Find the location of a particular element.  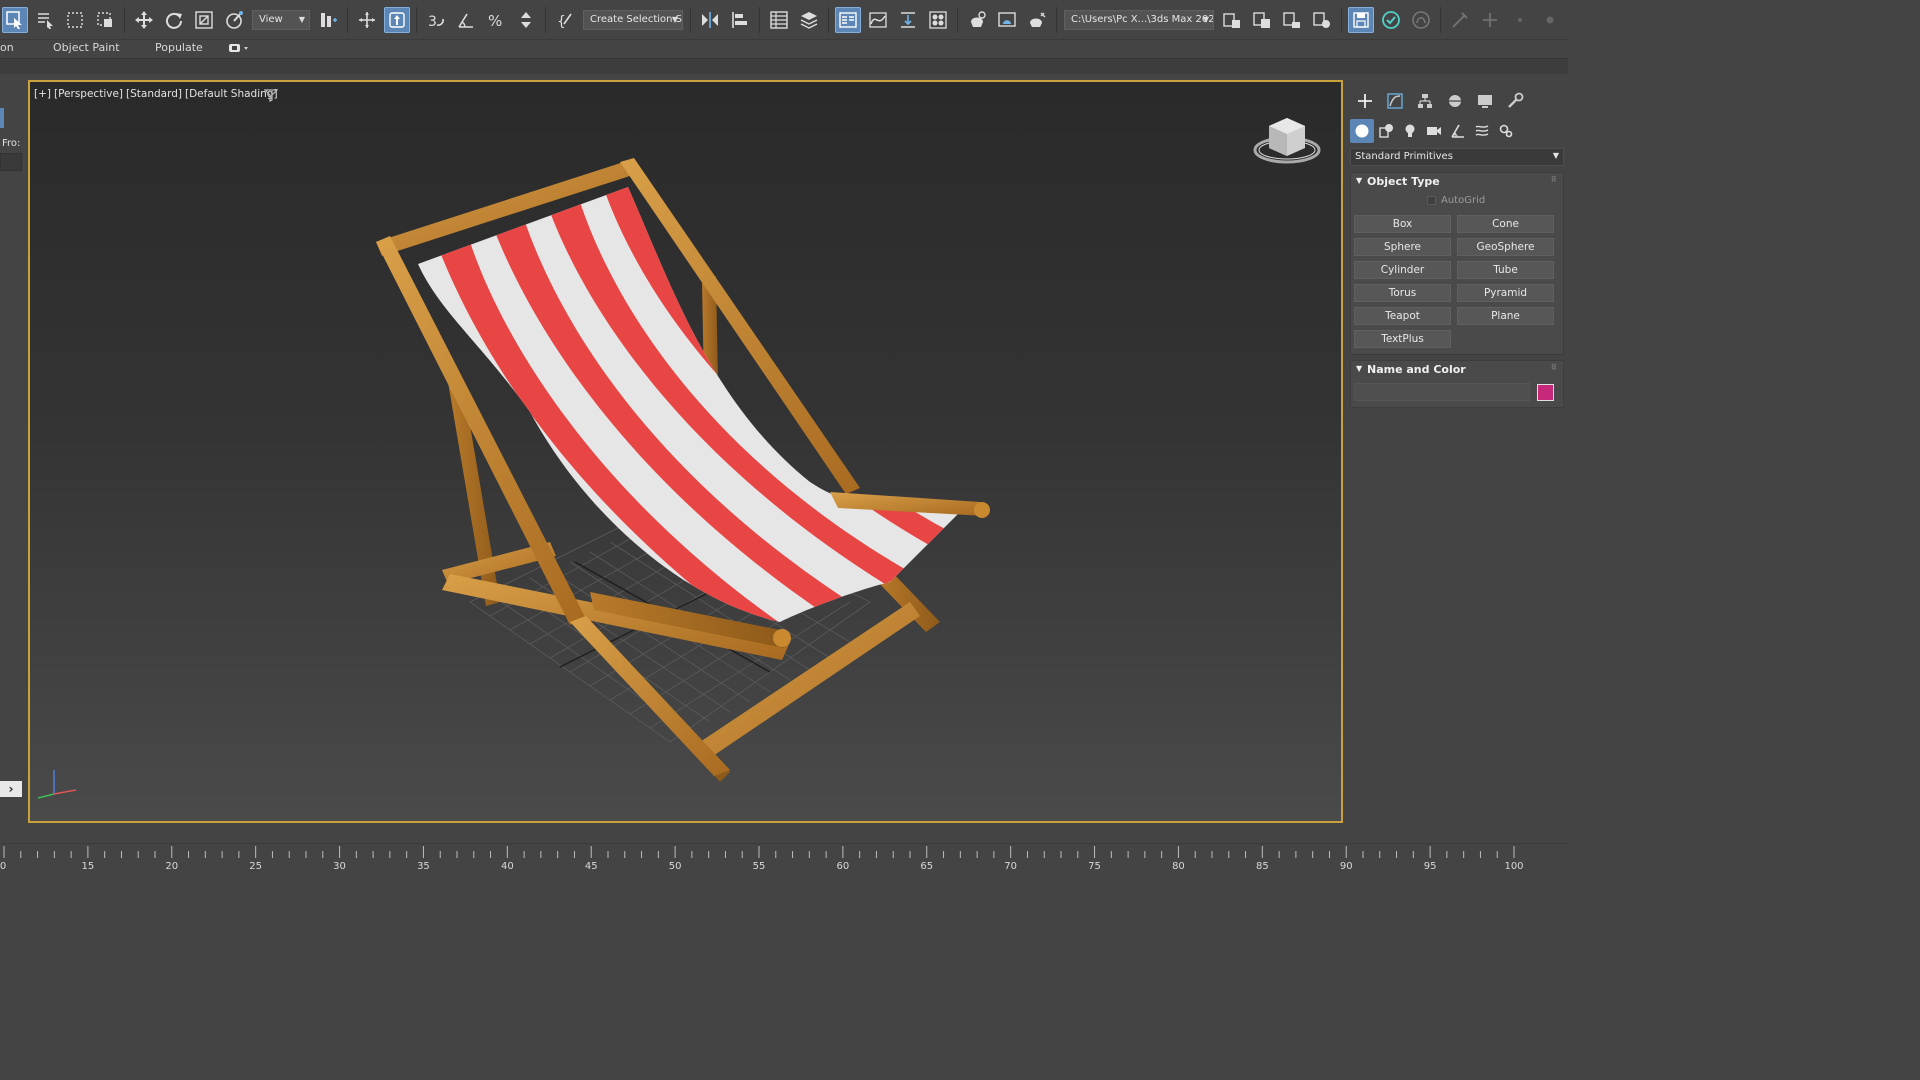

project-path-dropdown: C:\Users\Pc X...\3ds Max 202: ▼ is located at coordinates (1139, 19).